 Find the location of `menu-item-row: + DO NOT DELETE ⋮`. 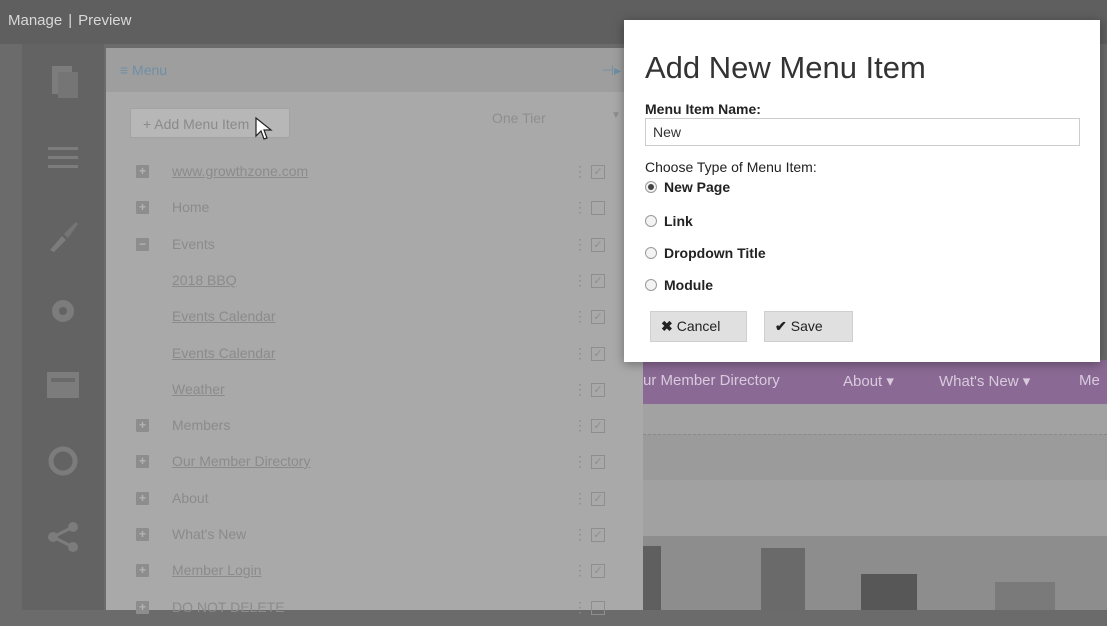

menu-item-row: + DO NOT DELETE ⋮ is located at coordinates (374, 608).